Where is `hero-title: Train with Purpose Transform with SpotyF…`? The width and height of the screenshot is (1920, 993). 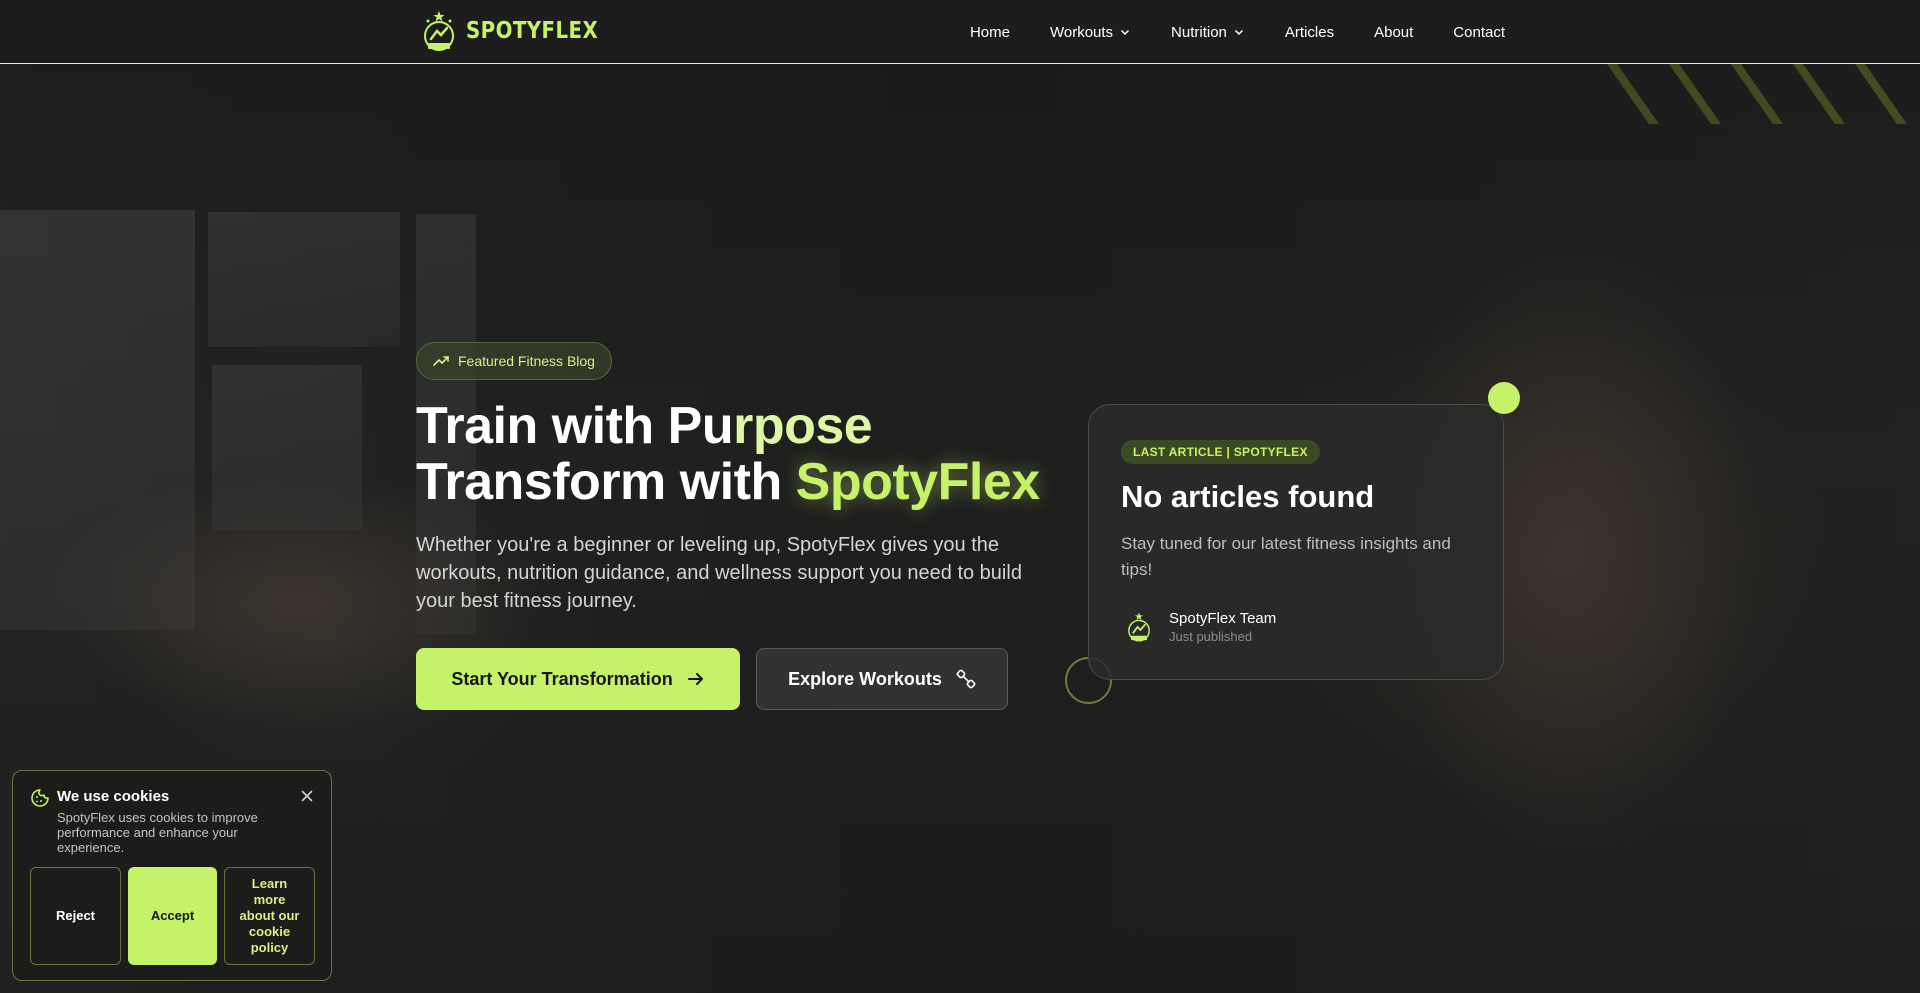
hero-title: Train with Purpose Transform with SpotyF… is located at coordinates (728, 454).